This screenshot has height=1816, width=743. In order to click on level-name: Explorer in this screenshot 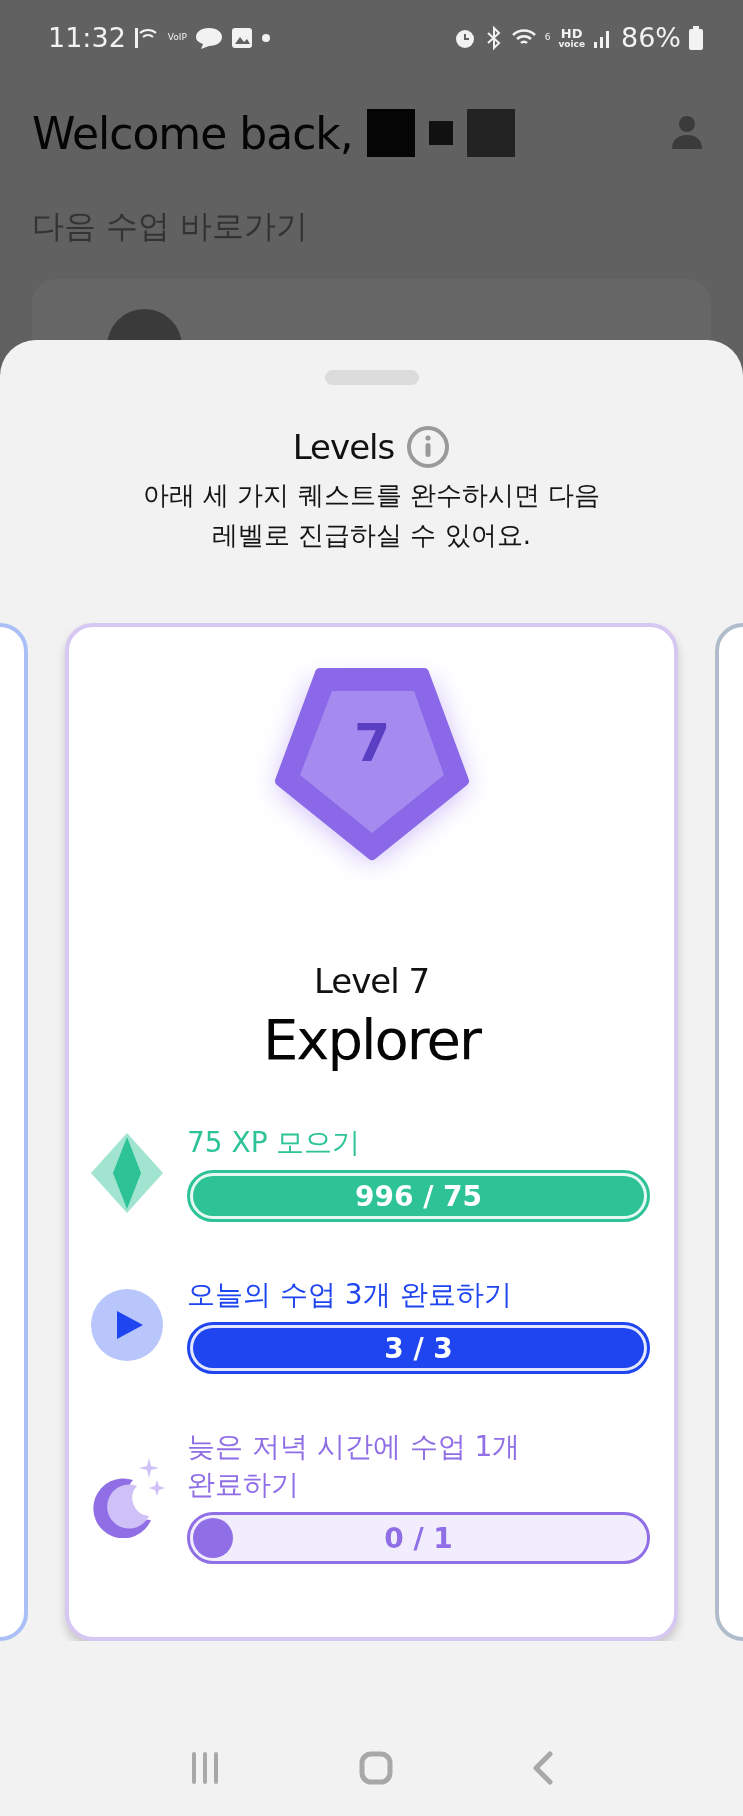, I will do `click(371, 1039)`.